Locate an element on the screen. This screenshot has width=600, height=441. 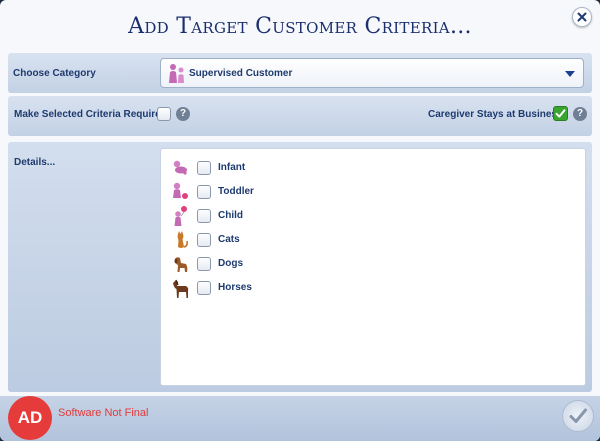
caregiver-stays-checkbox is located at coordinates (560, 113).